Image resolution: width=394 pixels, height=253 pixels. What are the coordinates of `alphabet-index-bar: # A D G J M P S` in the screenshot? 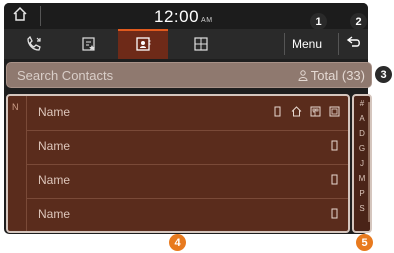 It's located at (362, 163).